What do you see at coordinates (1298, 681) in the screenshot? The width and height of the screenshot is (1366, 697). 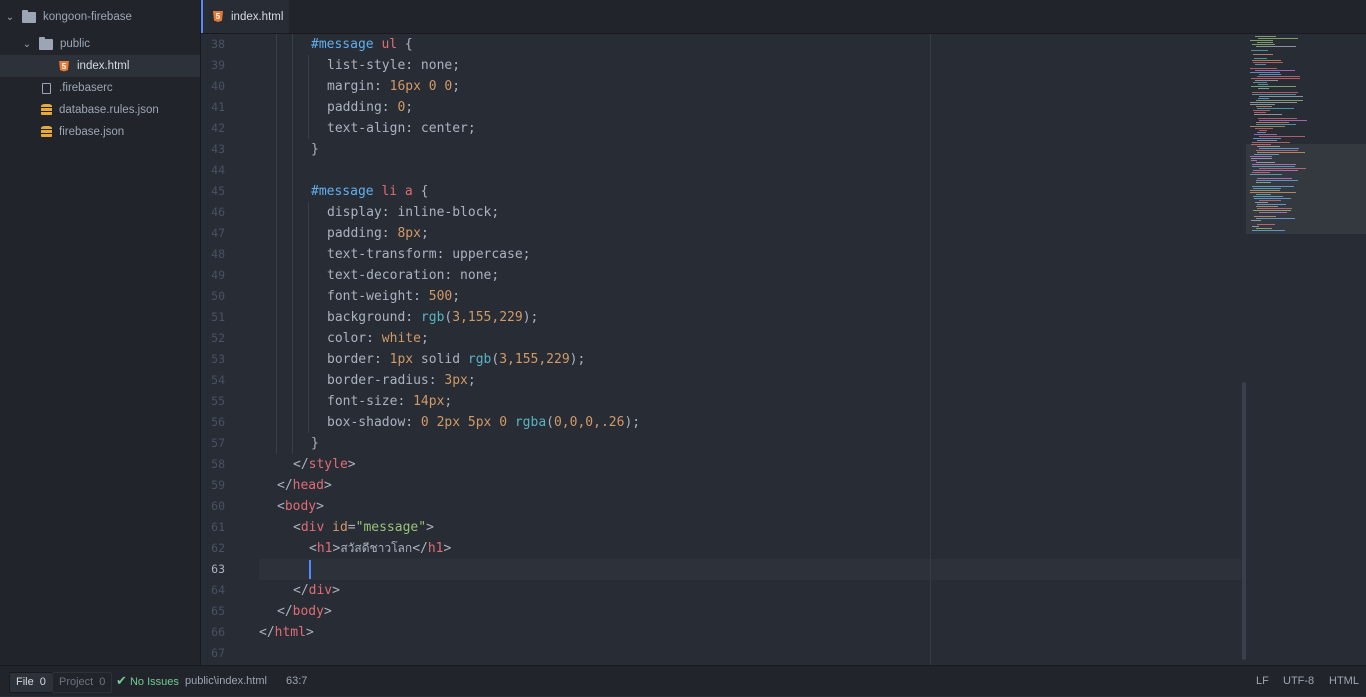 I see `encoding-selector: UTF-8` at bounding box center [1298, 681].